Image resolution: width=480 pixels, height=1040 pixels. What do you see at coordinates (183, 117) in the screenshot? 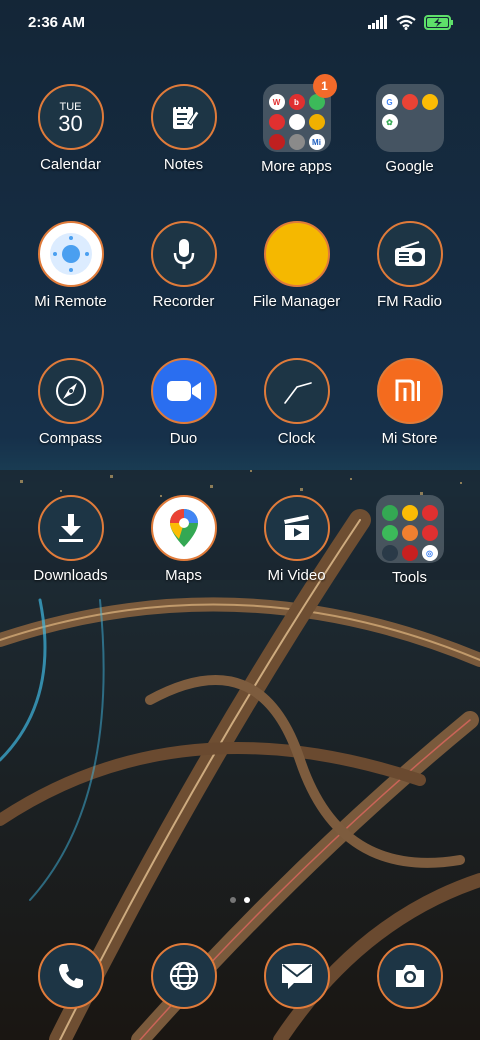
I see `notes-icon` at bounding box center [183, 117].